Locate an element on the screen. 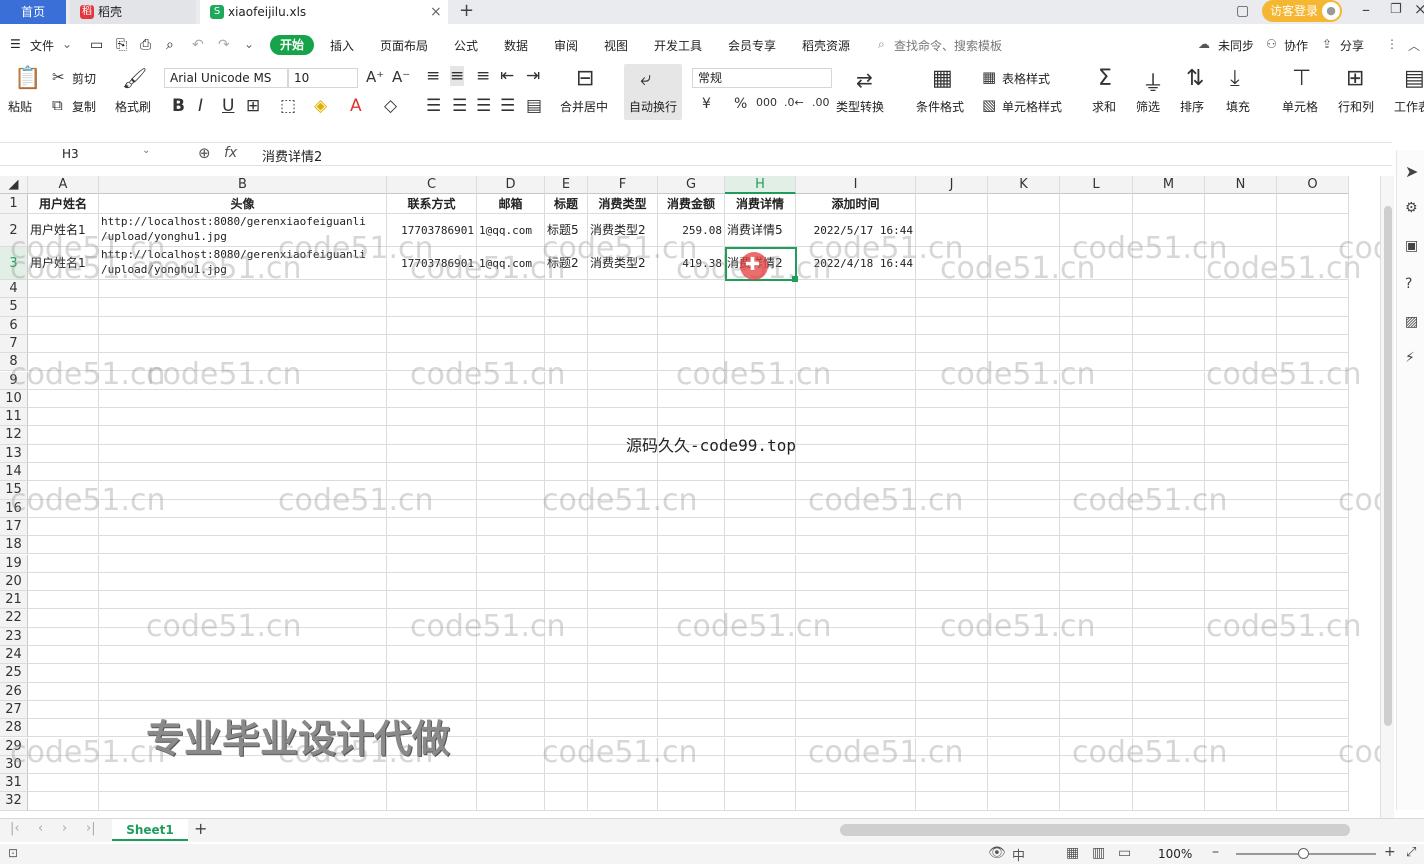 The image size is (1424, 864). row-header-1: 1 is located at coordinates (14, 204).